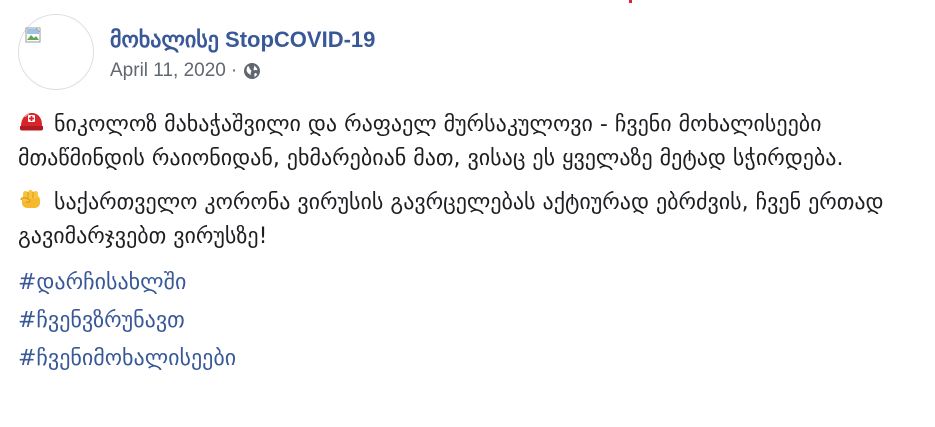 The image size is (935, 427). What do you see at coordinates (242, 40) in the screenshot?
I see `page-name-link: მოხალისე StopCOVID-19` at bounding box center [242, 40].